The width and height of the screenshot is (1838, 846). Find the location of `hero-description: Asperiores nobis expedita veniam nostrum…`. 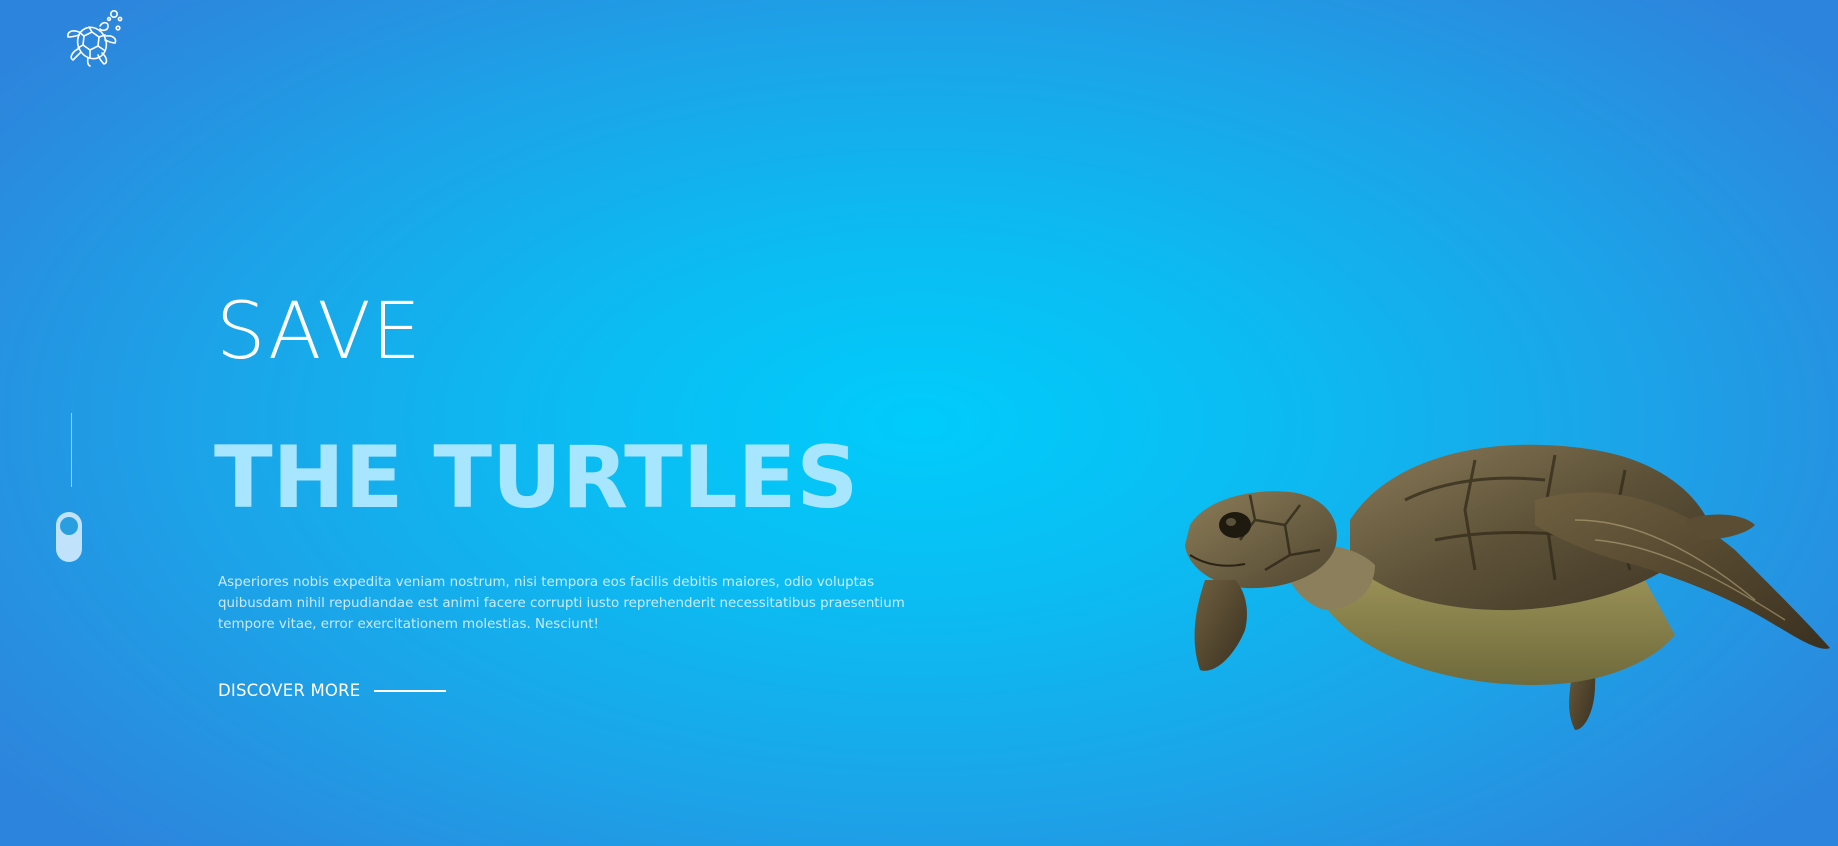

hero-description: Asperiores nobis expedita veniam nostrum… is located at coordinates (561, 603).